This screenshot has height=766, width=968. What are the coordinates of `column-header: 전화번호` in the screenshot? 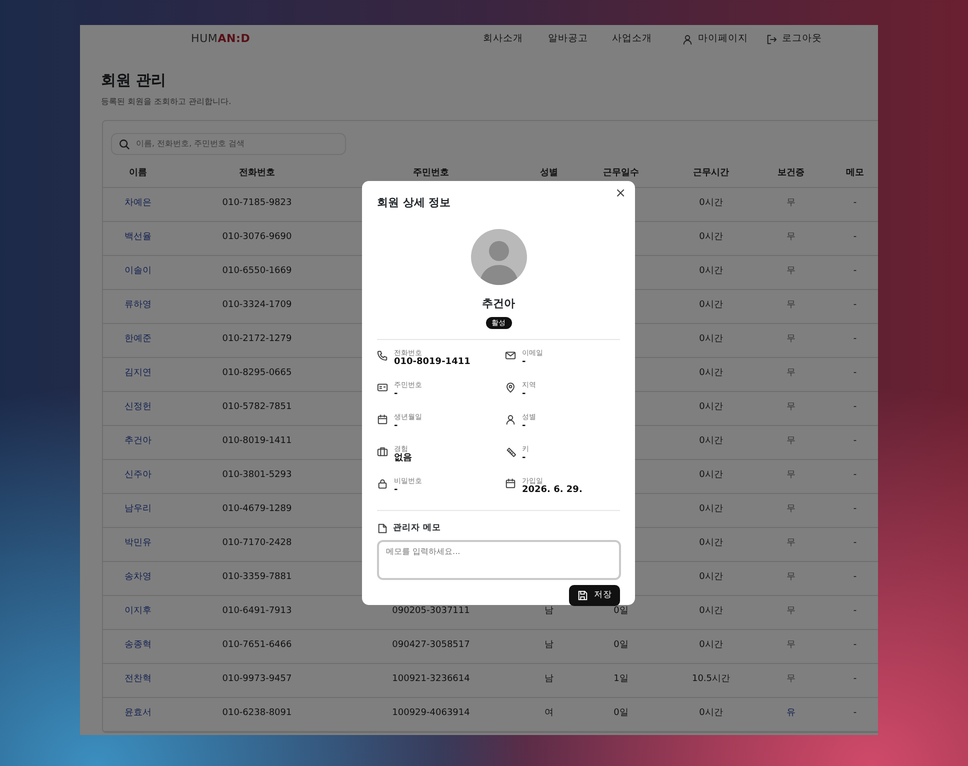 It's located at (257, 173).